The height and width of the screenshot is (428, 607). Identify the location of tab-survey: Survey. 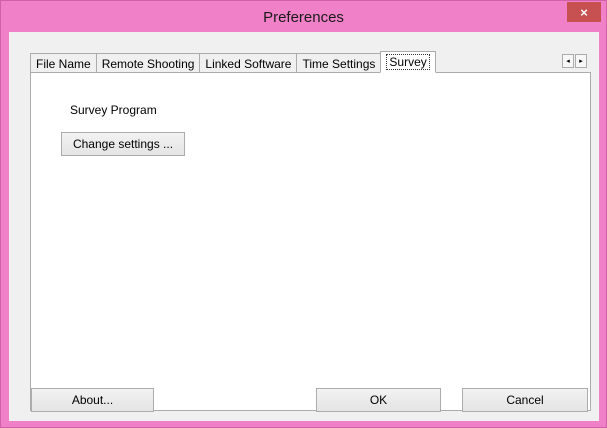
(408, 62).